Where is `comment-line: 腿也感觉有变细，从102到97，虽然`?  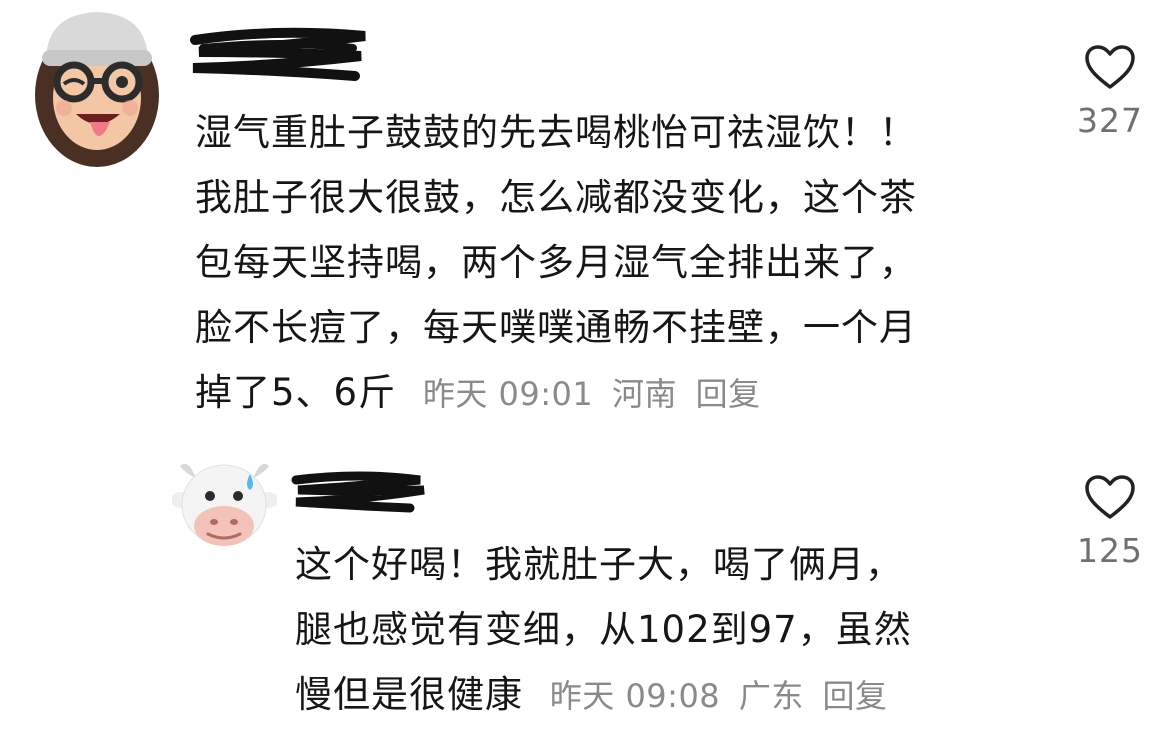 comment-line: 腿也感觉有变细，从102到97，虽然 is located at coordinates (603, 629).